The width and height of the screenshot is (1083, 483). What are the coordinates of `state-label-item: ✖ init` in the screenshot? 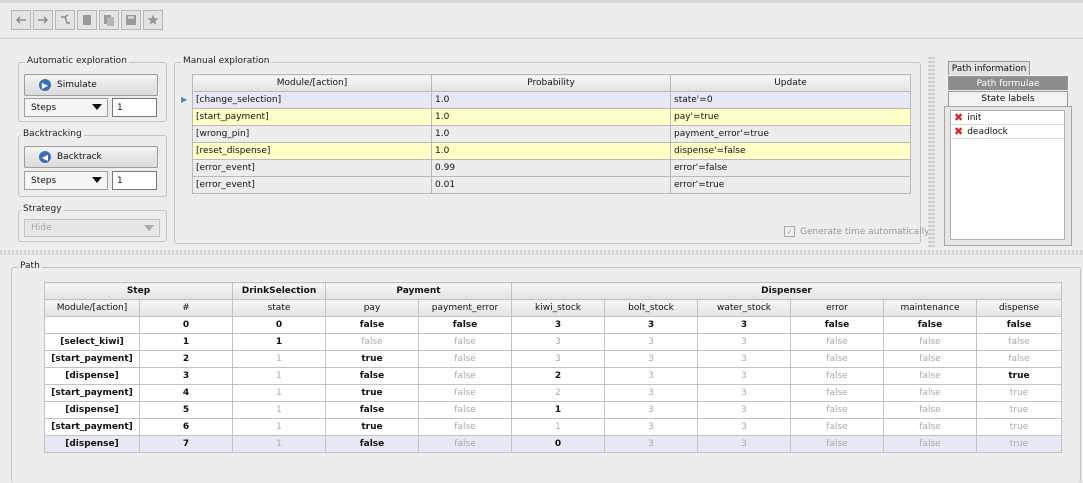 It's located at (1007, 118).